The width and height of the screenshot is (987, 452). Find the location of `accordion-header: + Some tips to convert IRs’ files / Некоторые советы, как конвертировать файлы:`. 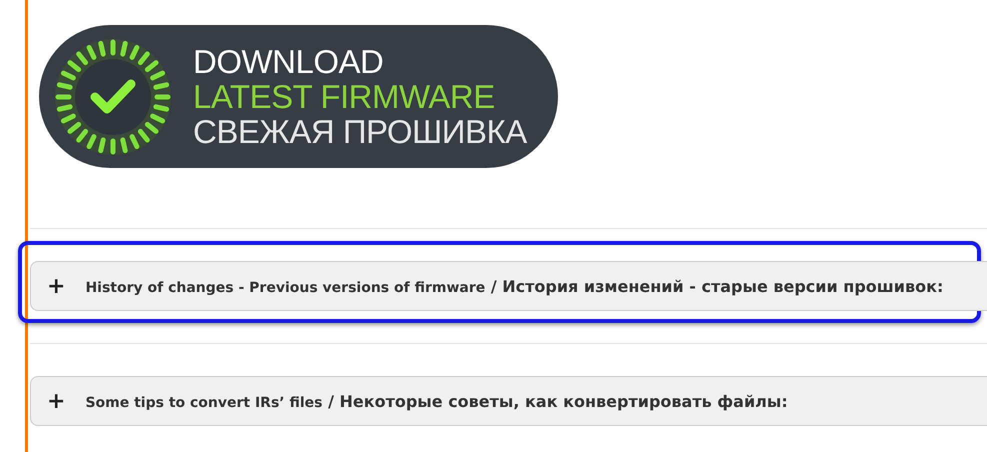

accordion-header: + Some tips to convert IRs’ files / Некоторые советы, как конвертировать файлы: is located at coordinates (508, 401).